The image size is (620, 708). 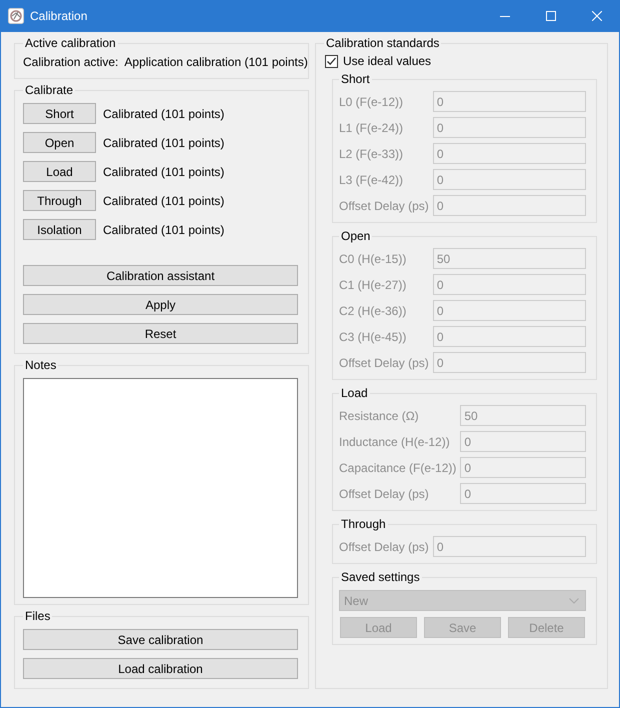 What do you see at coordinates (354, 393) in the screenshot?
I see `group-title: Load` at bounding box center [354, 393].